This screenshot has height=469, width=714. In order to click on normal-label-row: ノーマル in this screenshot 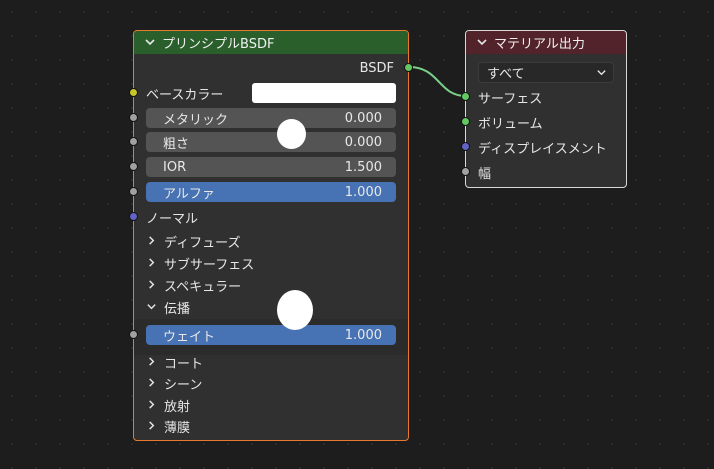, I will do `click(172, 217)`.